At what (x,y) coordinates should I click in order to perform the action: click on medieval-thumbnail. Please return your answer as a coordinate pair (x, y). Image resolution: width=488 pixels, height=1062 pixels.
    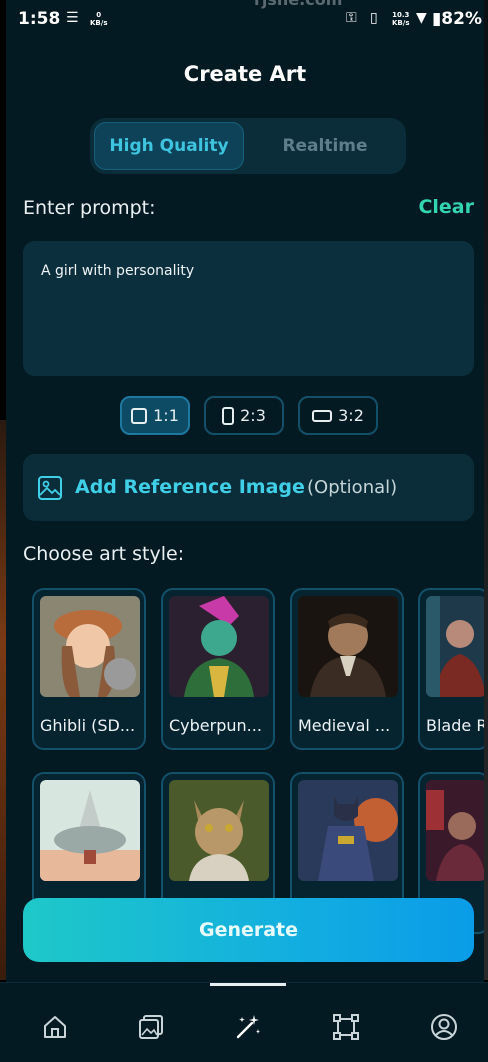
    Looking at the image, I should click on (348, 646).